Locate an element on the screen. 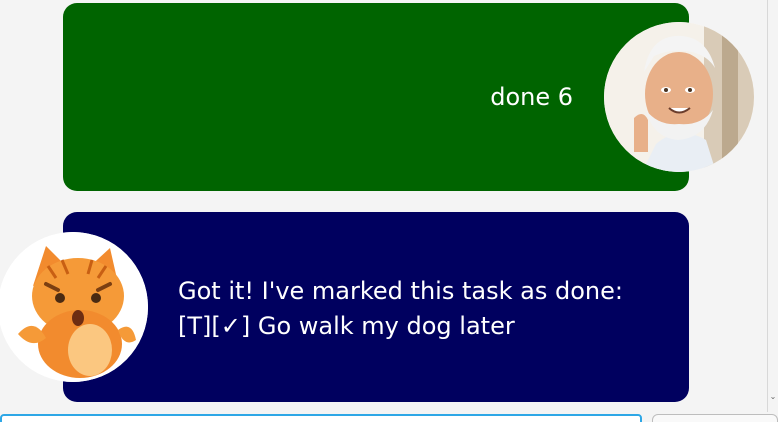 This screenshot has width=778, height=422. message-input is located at coordinates (321, 418).